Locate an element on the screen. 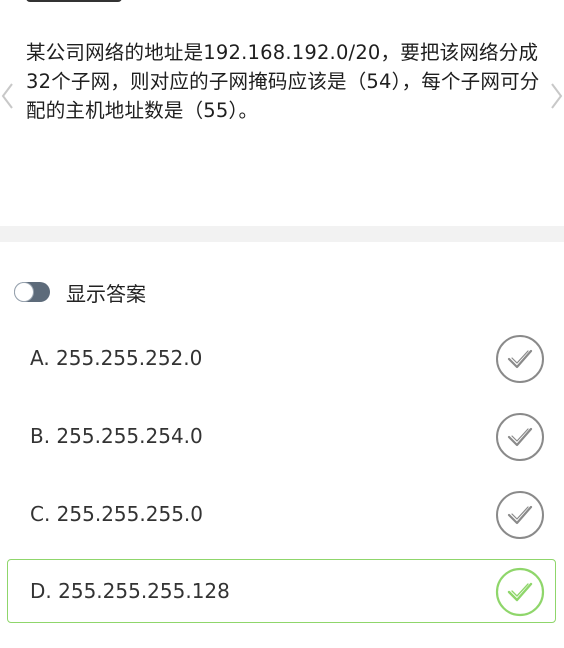  show-answer-toggle is located at coordinates (32, 292).